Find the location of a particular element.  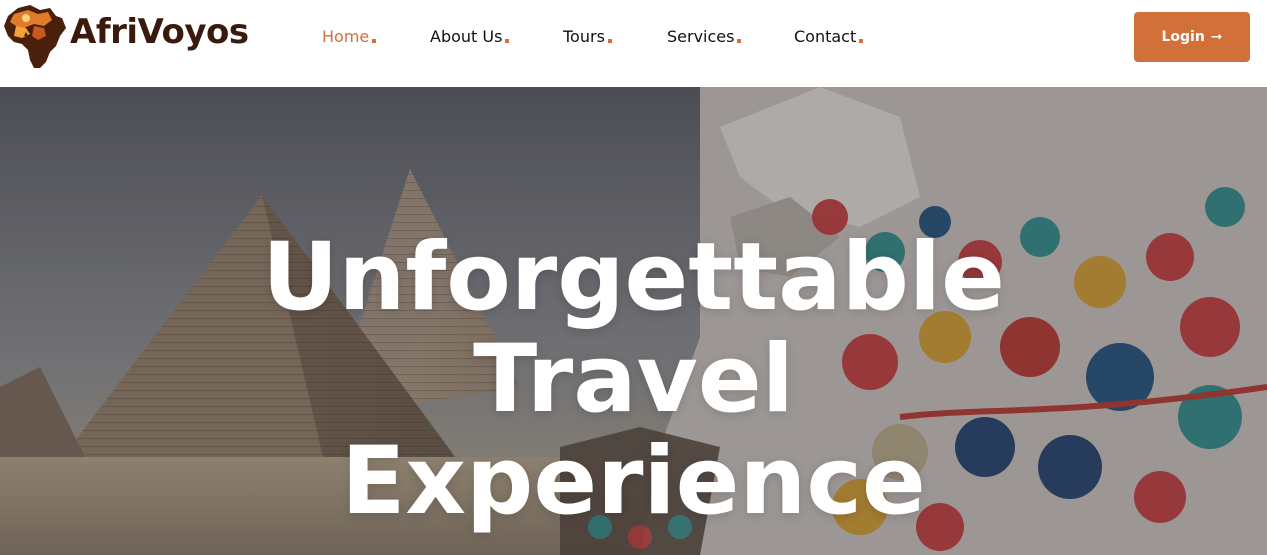

brand-logo: AfriVoyos is located at coordinates (130, 37).